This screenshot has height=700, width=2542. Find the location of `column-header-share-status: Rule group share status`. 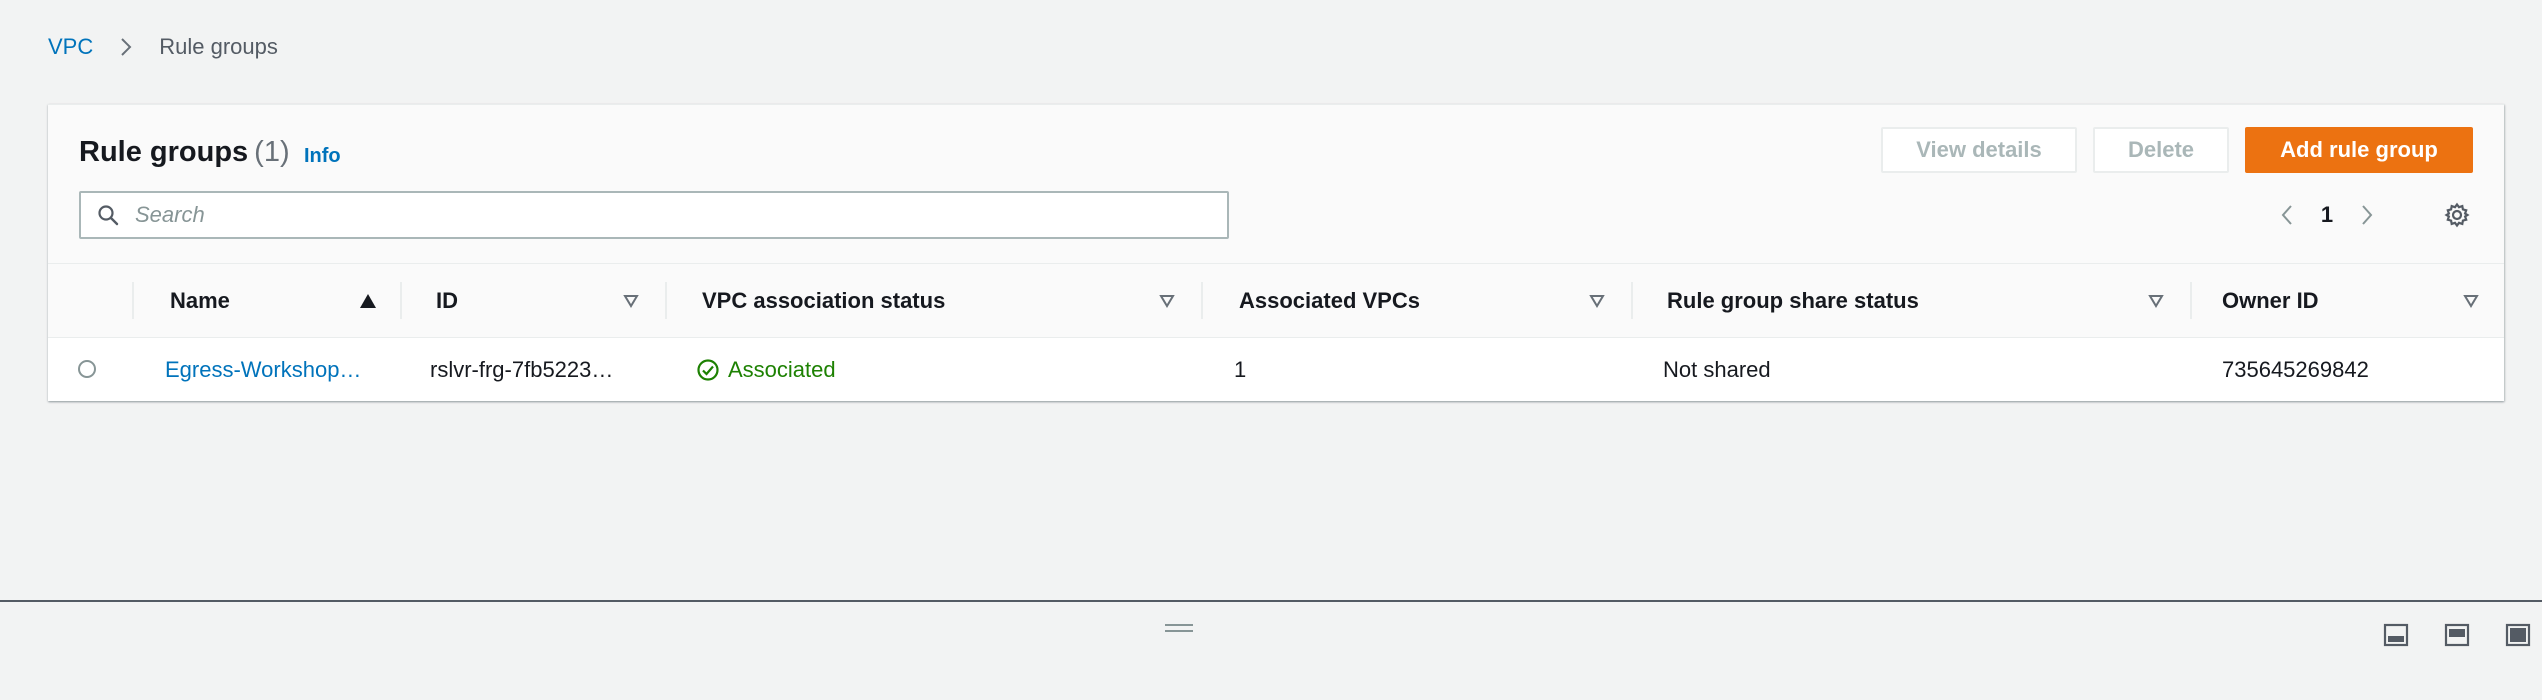

column-header-share-status: Rule group share status is located at coordinates (1912, 300).